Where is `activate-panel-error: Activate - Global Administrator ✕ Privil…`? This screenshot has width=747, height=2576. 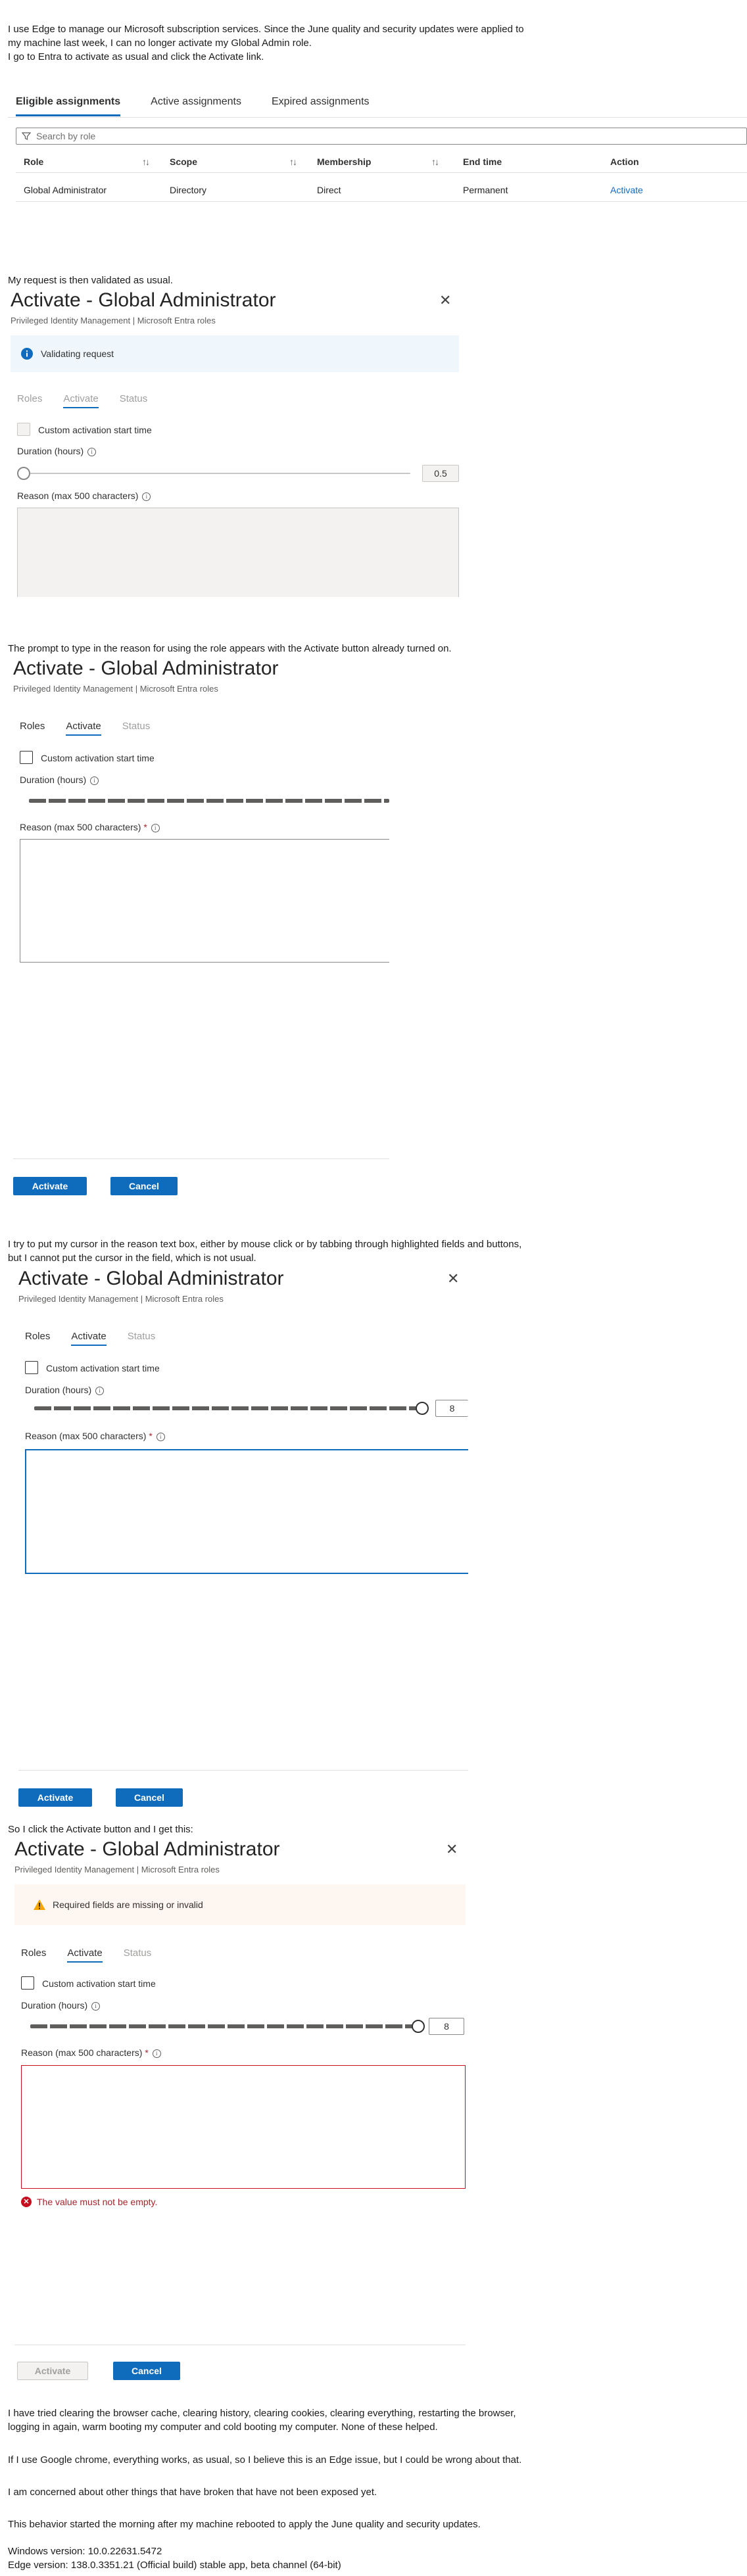
activate-panel-error: Activate - Global Administrator ✕ Privil… is located at coordinates (241, 2109).